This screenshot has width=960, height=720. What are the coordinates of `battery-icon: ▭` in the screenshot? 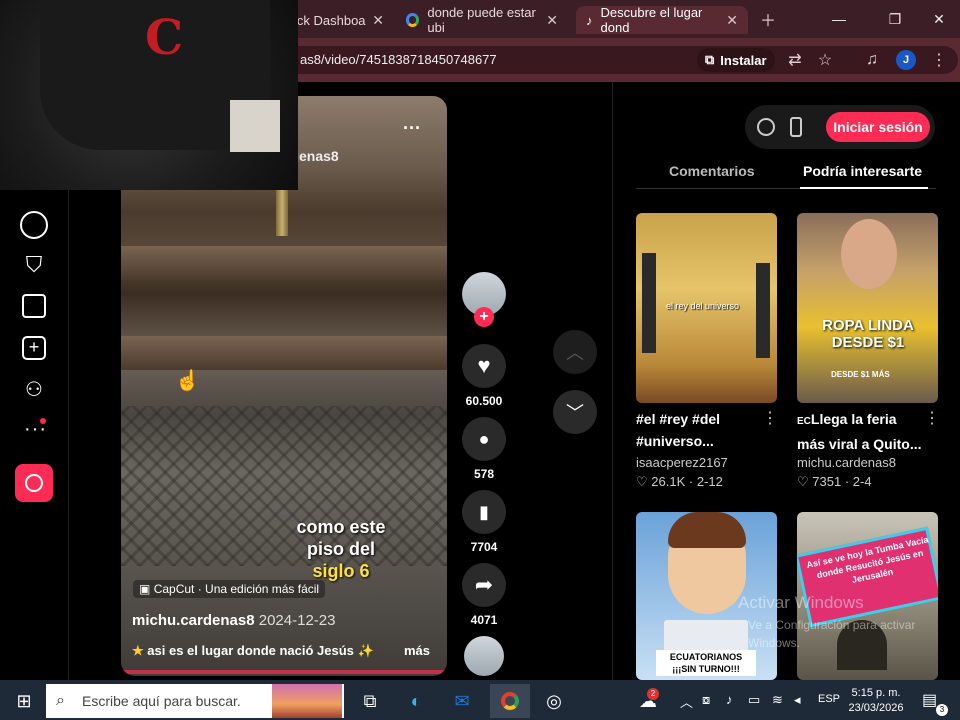 It's located at (754, 700).